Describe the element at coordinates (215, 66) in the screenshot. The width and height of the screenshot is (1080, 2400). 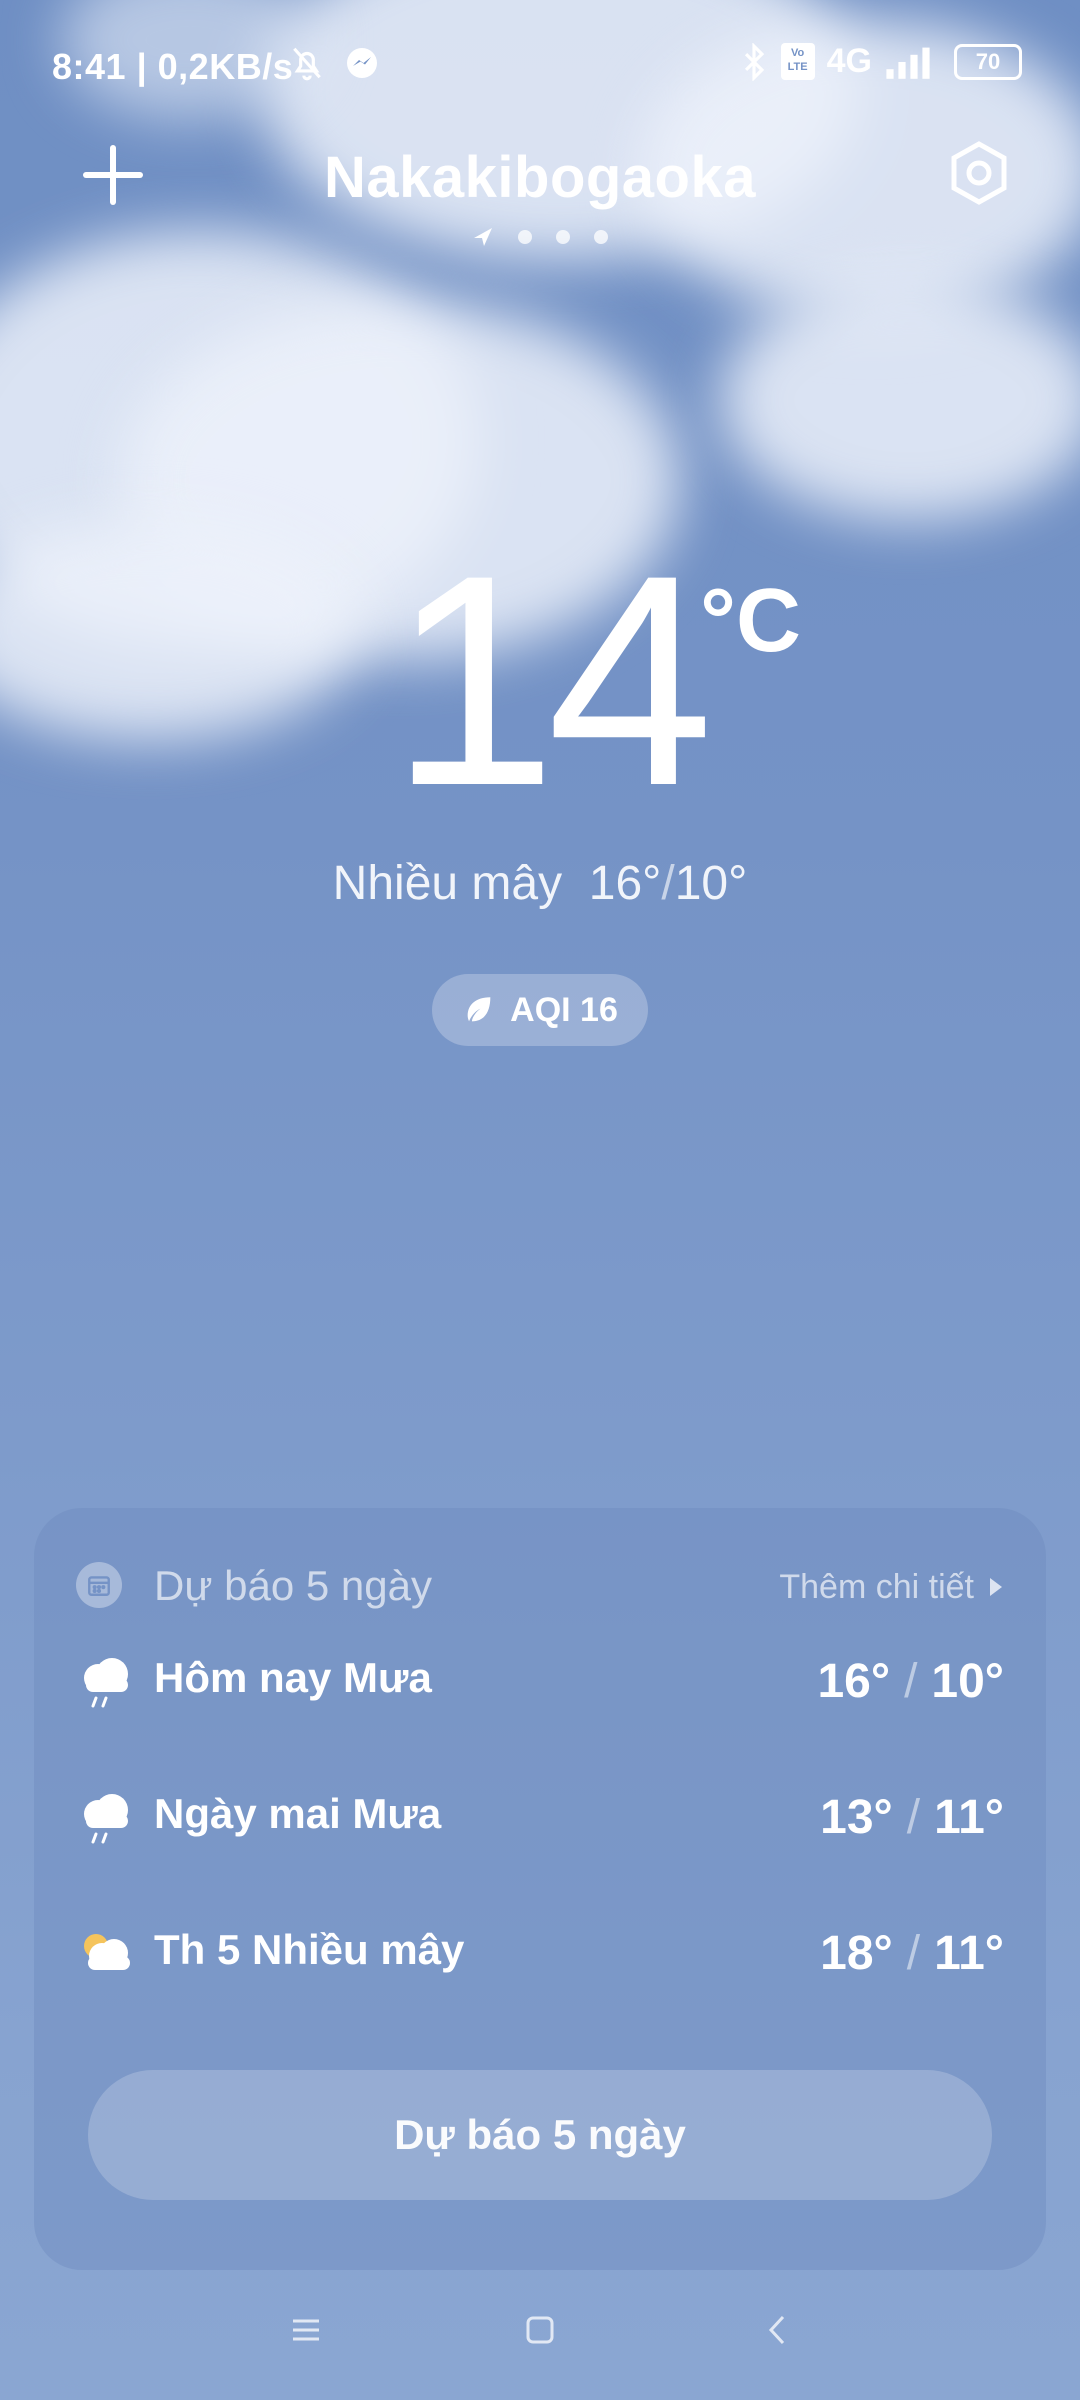
I see `net-speed: | 0,2KB/s` at that location.